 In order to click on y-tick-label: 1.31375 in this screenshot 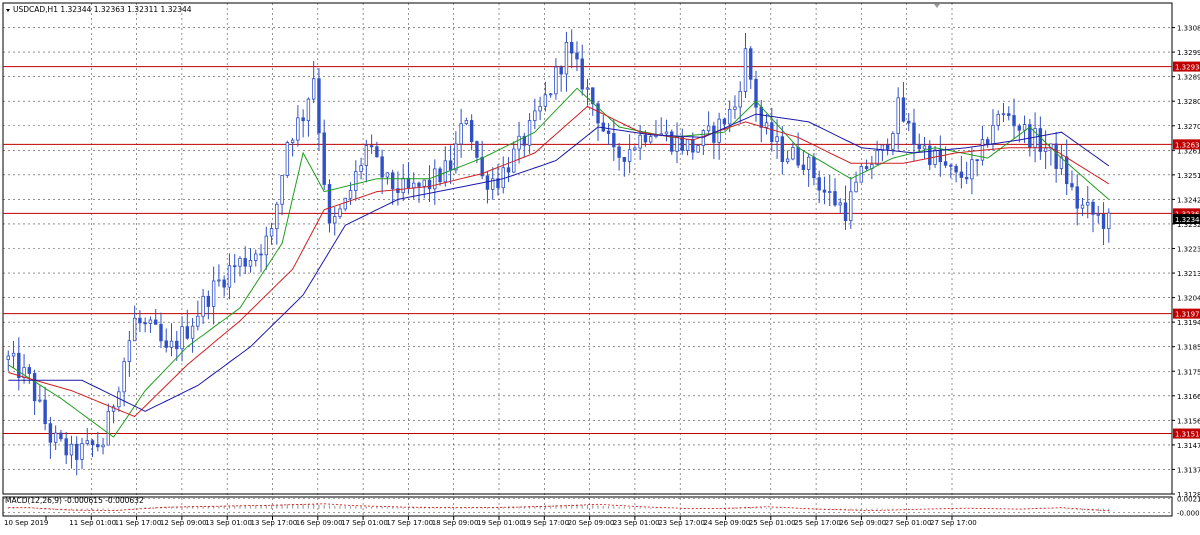, I will do `click(1188, 470)`.